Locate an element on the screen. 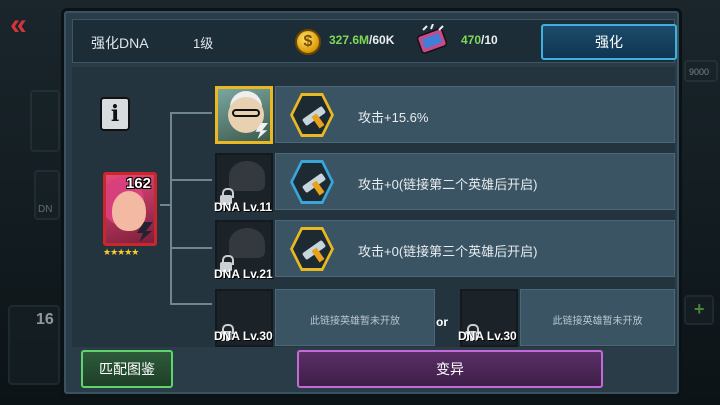  upgrade-button: 强化 is located at coordinates (609, 42).